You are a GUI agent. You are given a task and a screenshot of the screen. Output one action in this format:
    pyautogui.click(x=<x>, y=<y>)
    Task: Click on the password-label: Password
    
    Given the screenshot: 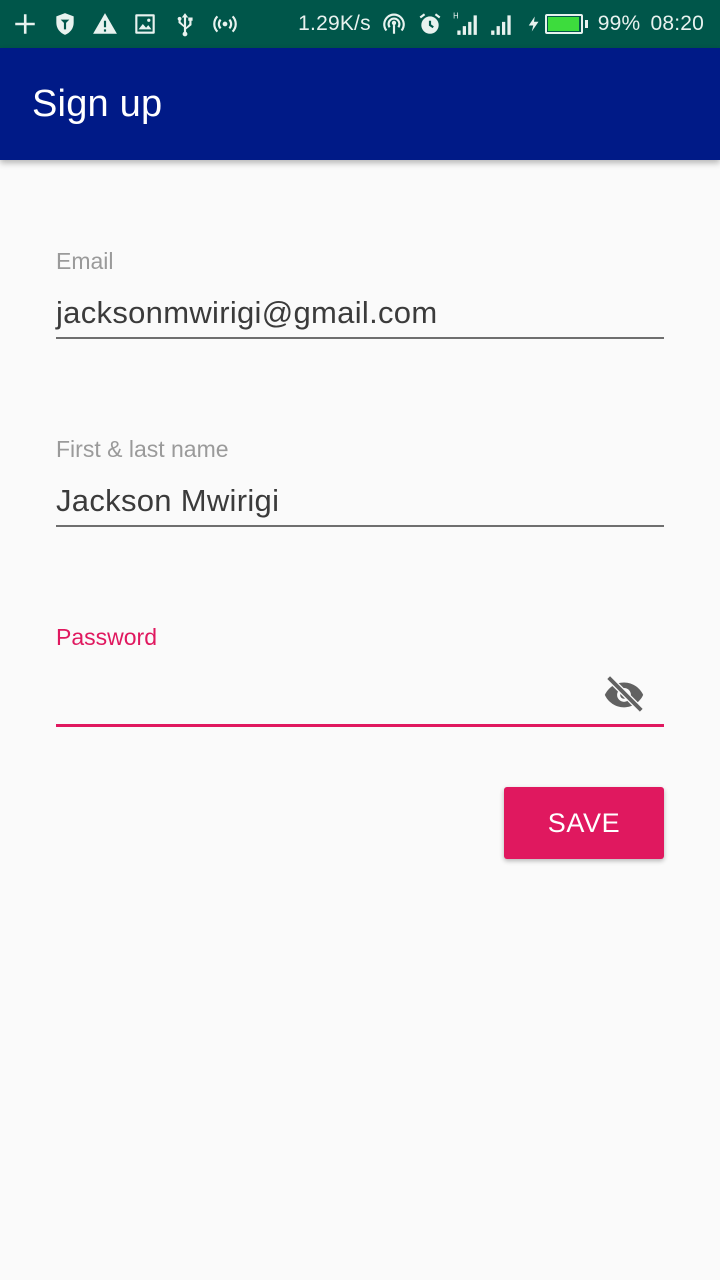 What is the action you would take?
    pyautogui.click(x=106, y=637)
    